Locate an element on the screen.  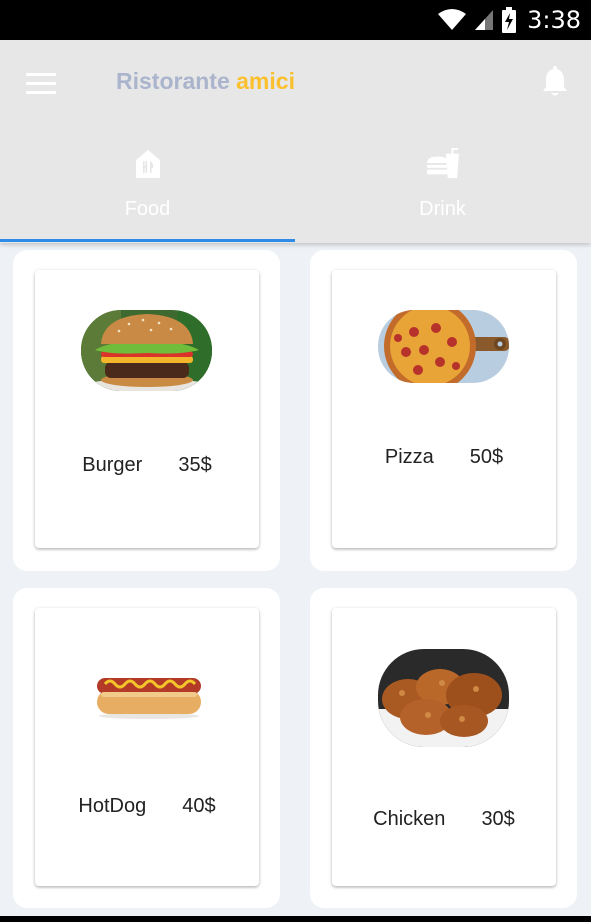
restaurant-icon is located at coordinates (147, 164).